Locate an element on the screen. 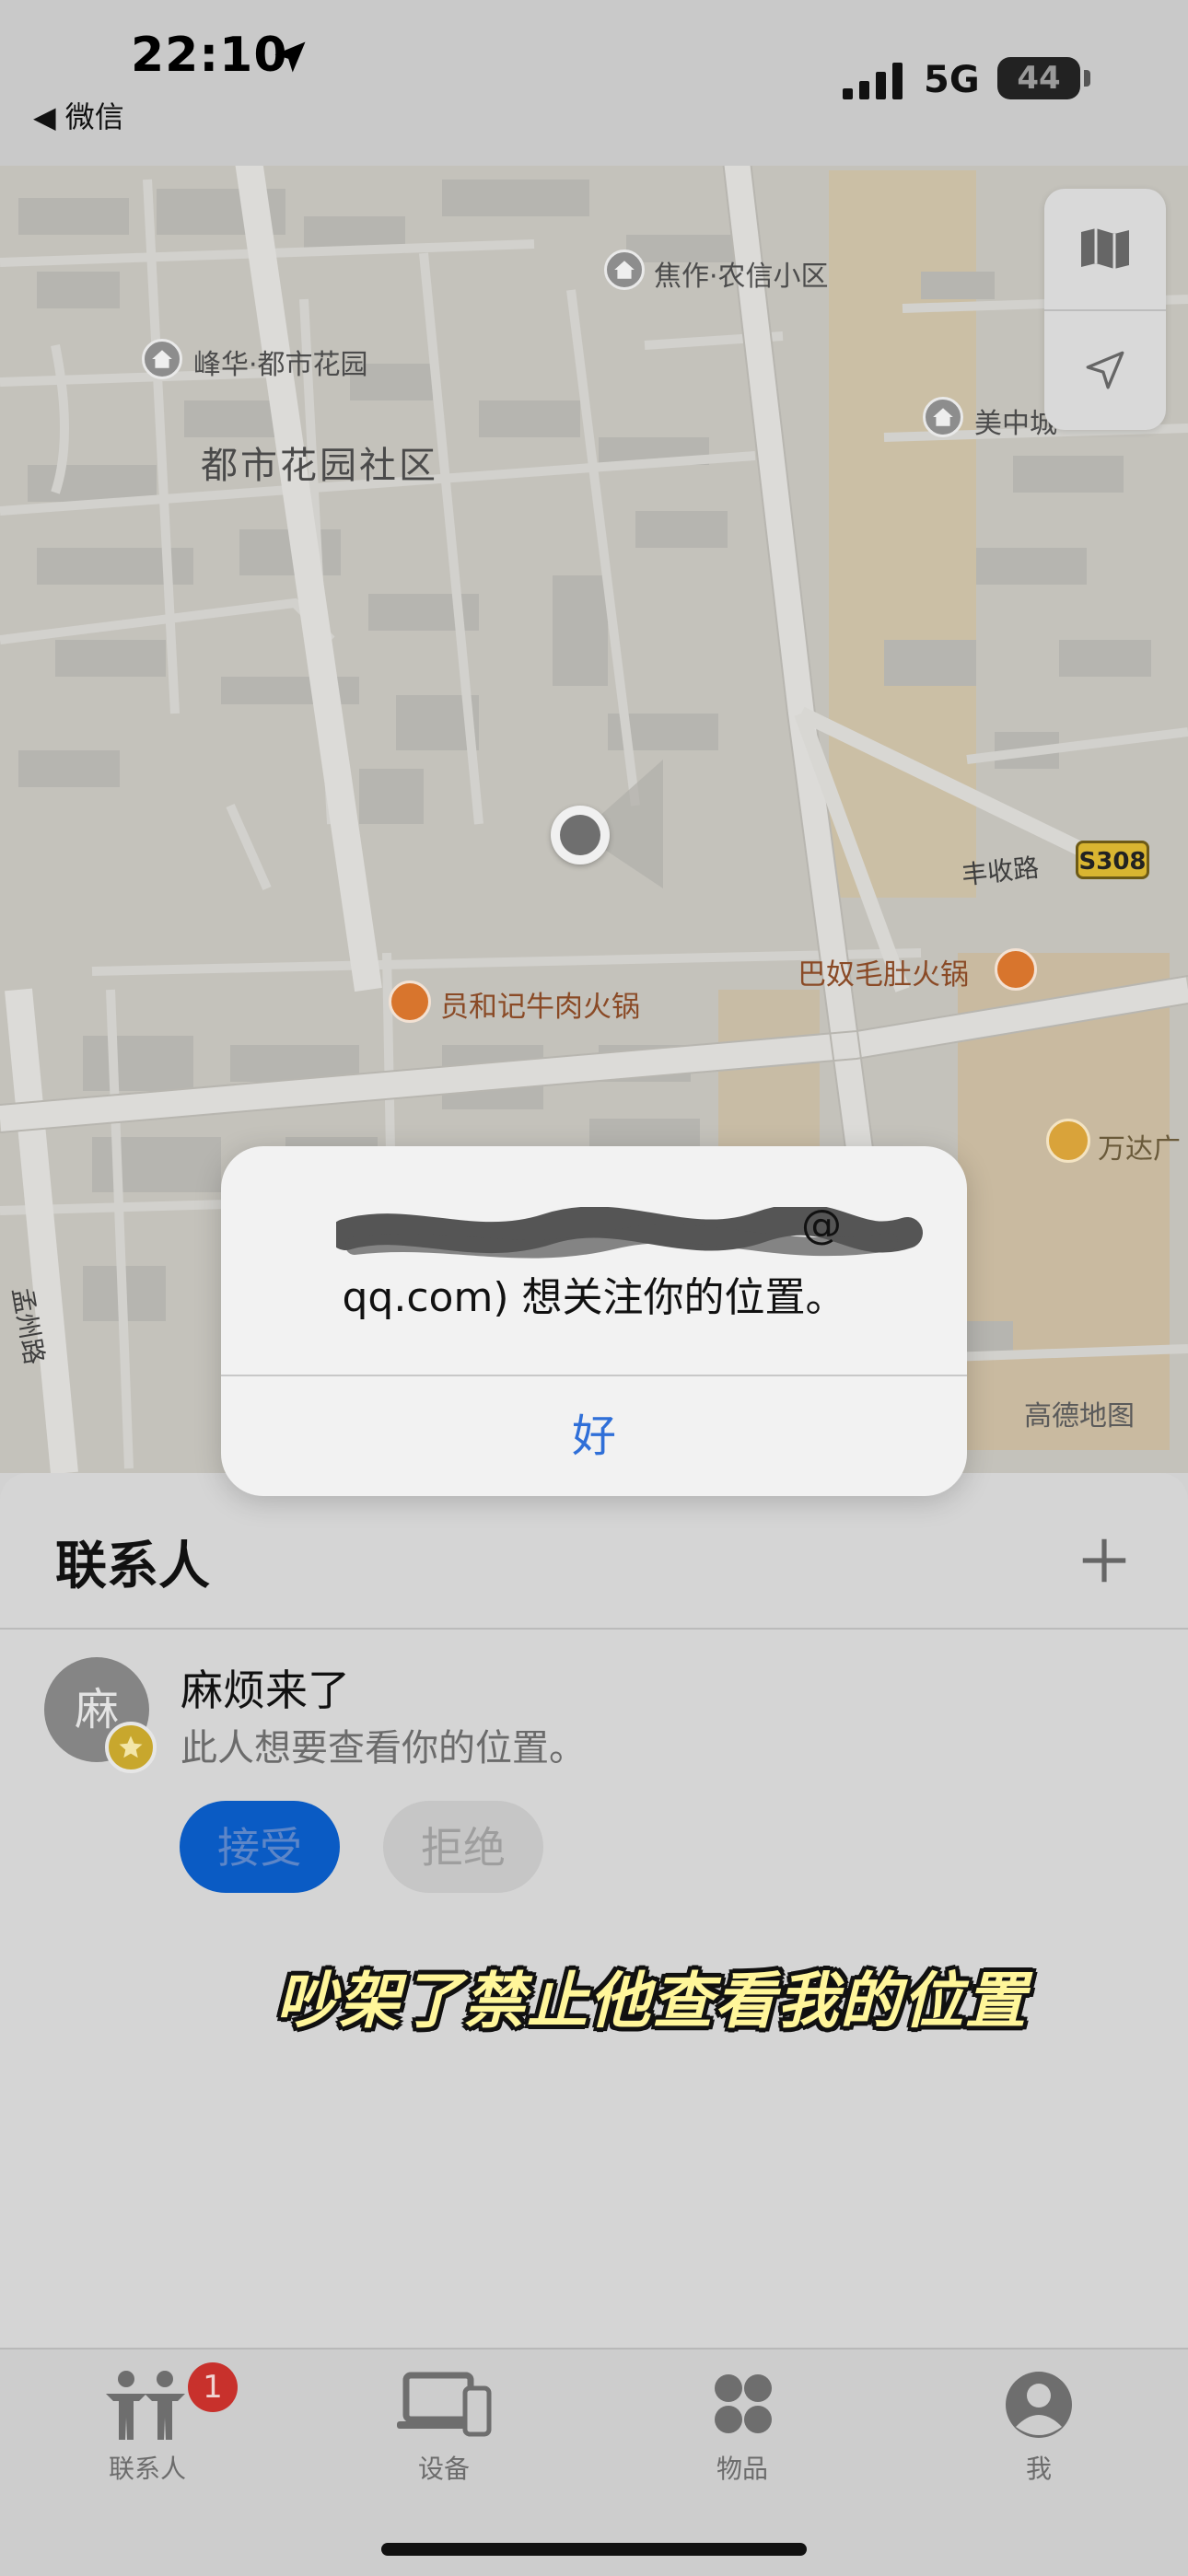  battery-tip is located at coordinates (1087, 78).